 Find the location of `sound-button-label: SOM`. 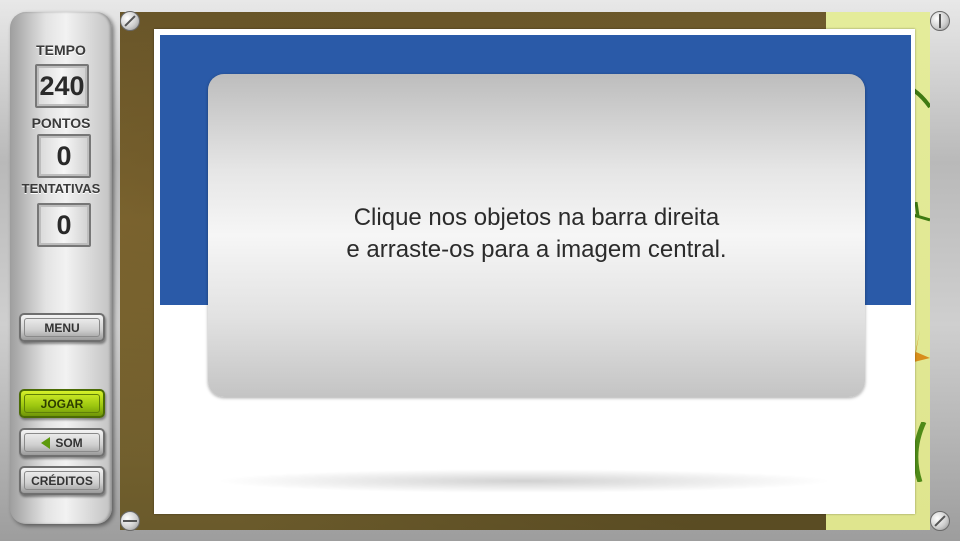

sound-button-label: SOM is located at coordinates (69, 442).